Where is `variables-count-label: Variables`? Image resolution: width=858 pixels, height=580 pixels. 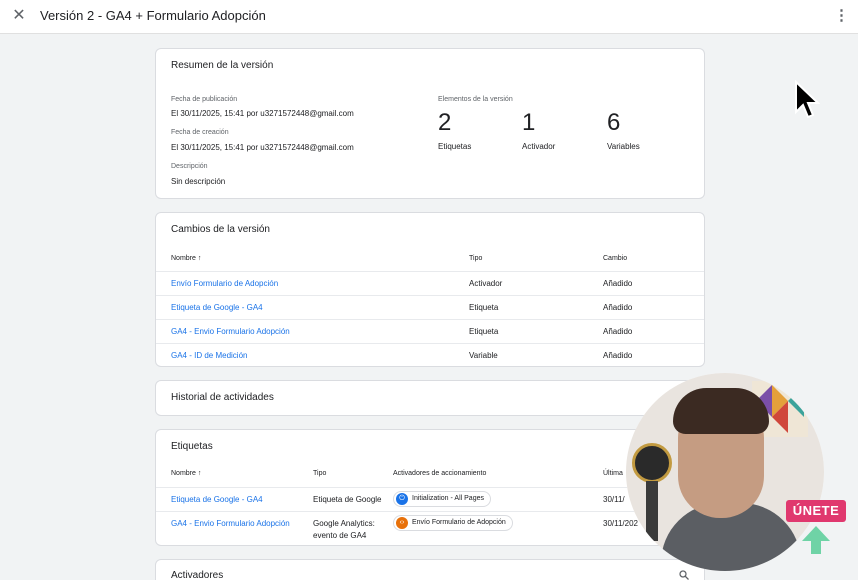 variables-count-label: Variables is located at coordinates (623, 146).